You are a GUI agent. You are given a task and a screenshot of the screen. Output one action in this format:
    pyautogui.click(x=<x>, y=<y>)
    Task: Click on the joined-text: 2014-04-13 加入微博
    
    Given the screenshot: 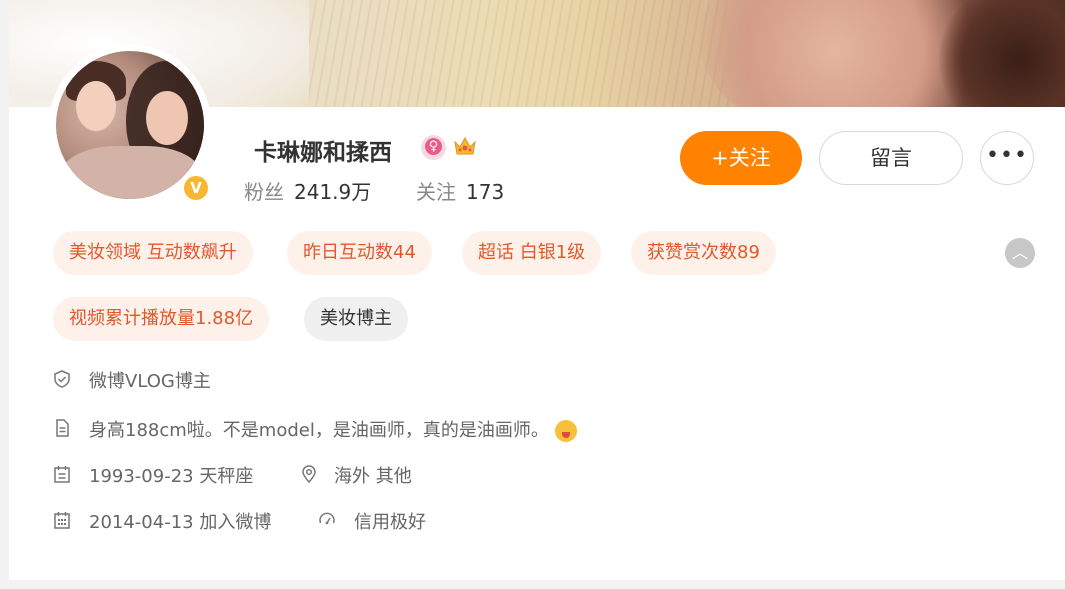 What is the action you would take?
    pyautogui.click(x=180, y=522)
    